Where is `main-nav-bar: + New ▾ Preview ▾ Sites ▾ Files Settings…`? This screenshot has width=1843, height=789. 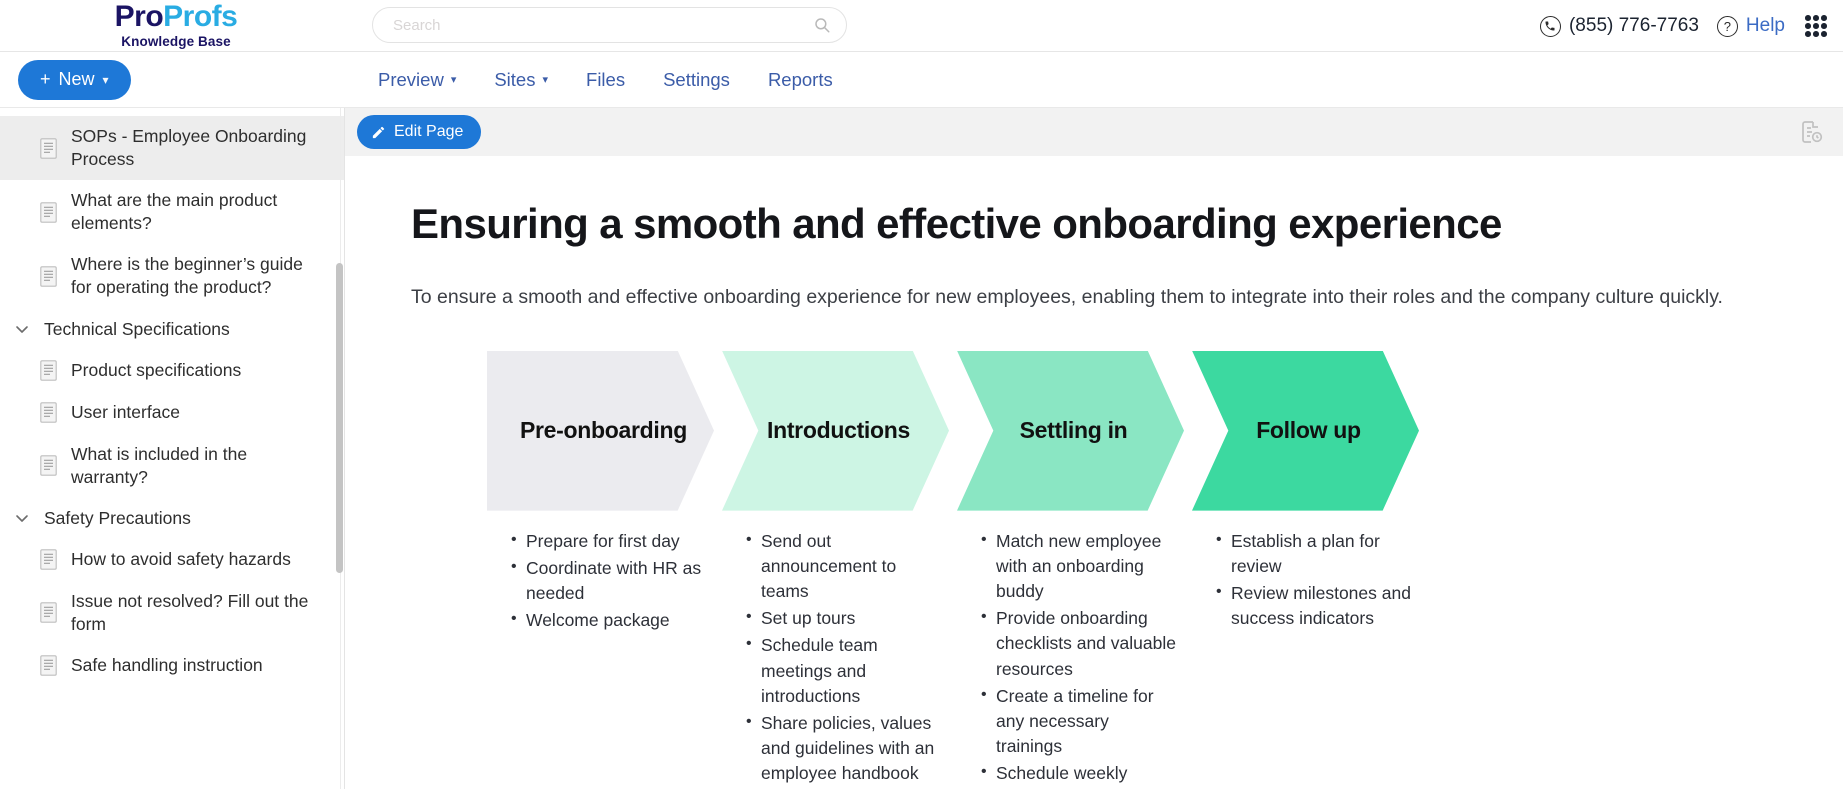 main-nav-bar: + New ▾ Preview ▾ Sites ▾ Files Settings… is located at coordinates (921, 80).